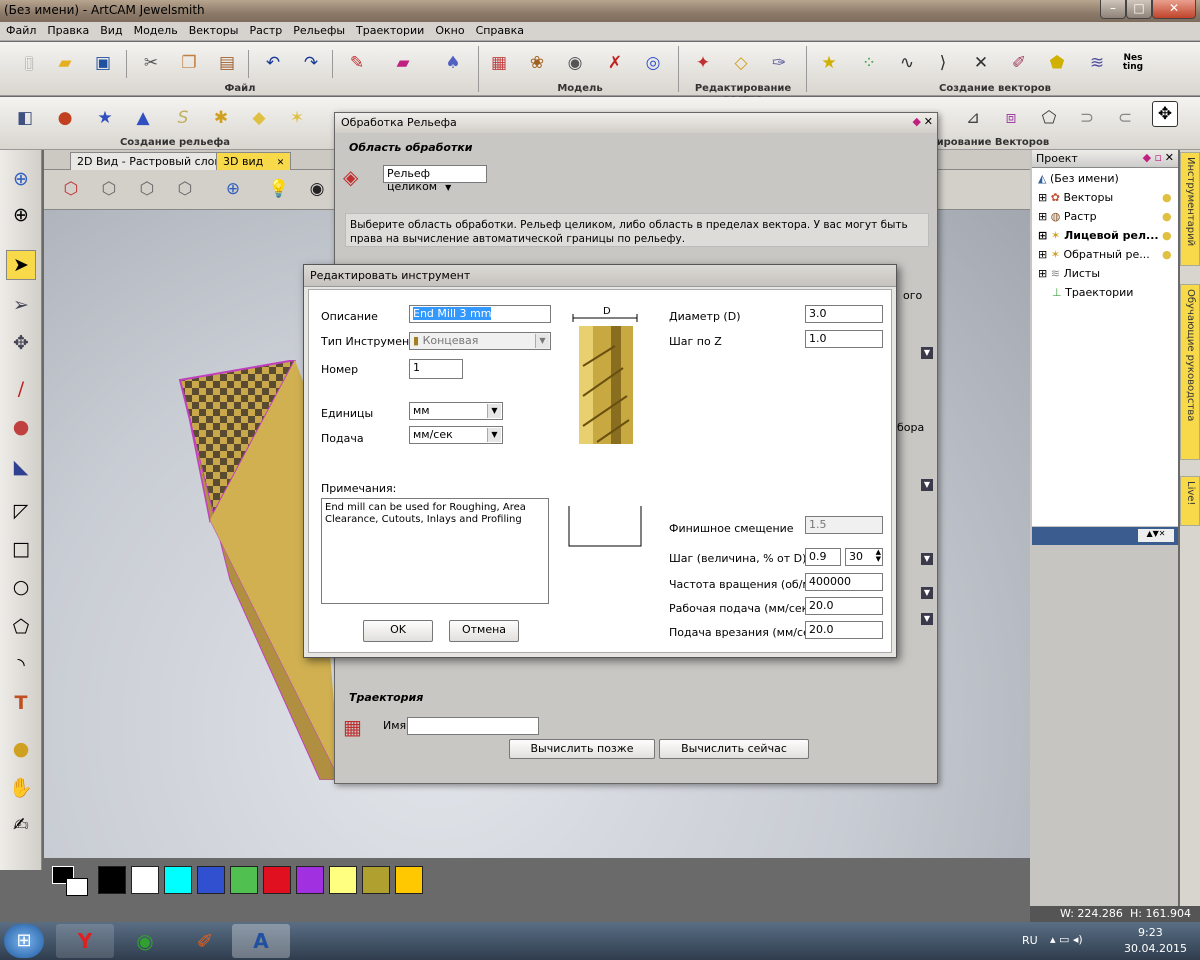  Describe the element at coordinates (844, 606) in the screenshot. I see `feed-rate-input: 20.0` at that location.